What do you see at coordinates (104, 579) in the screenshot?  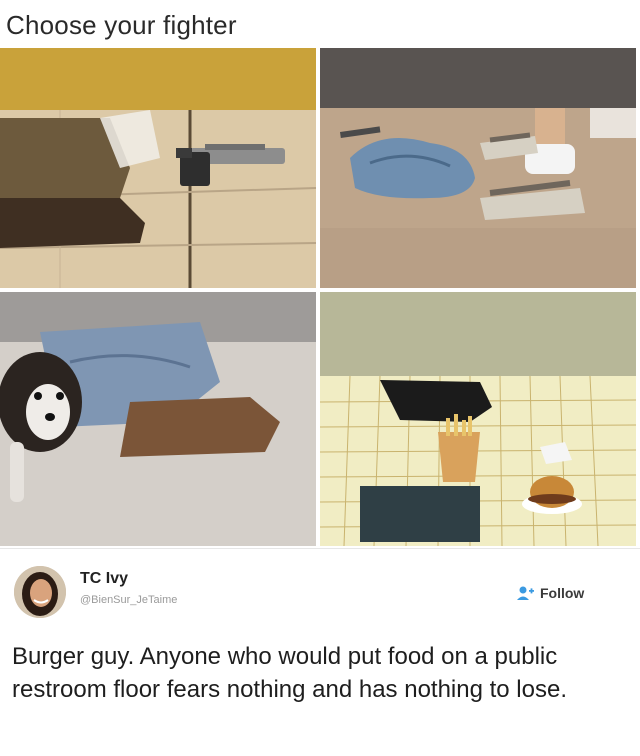 I see `author-name: TC Ivy` at bounding box center [104, 579].